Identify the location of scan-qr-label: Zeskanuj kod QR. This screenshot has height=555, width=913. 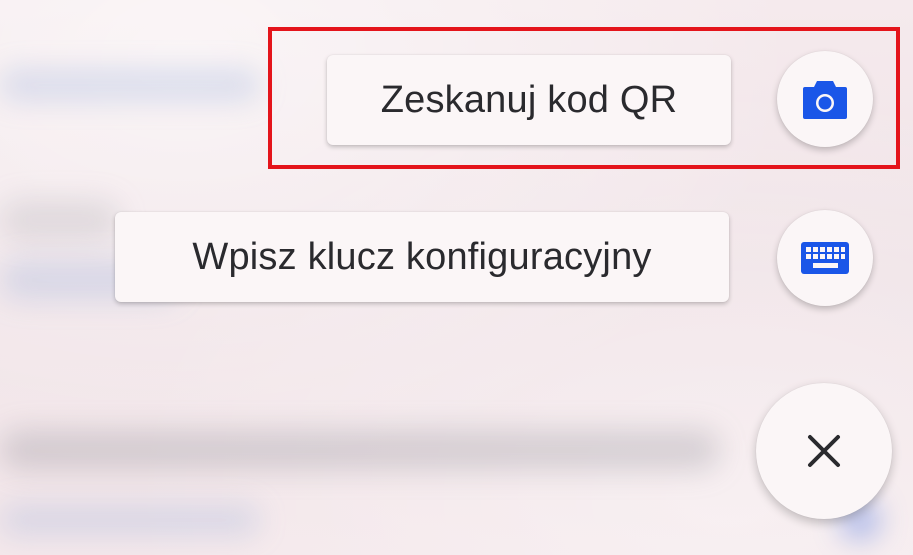
(529, 99).